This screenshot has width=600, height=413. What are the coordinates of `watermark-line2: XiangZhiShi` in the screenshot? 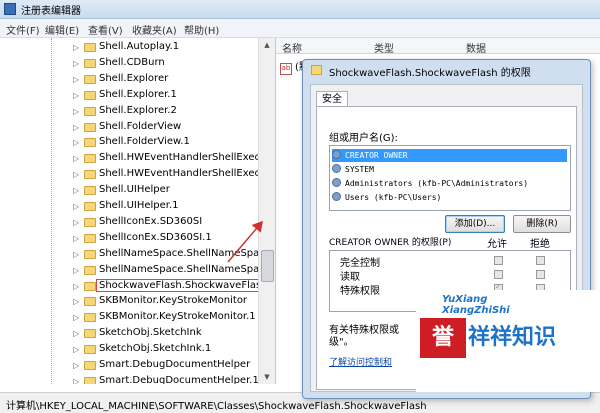 It's located at (476, 310).